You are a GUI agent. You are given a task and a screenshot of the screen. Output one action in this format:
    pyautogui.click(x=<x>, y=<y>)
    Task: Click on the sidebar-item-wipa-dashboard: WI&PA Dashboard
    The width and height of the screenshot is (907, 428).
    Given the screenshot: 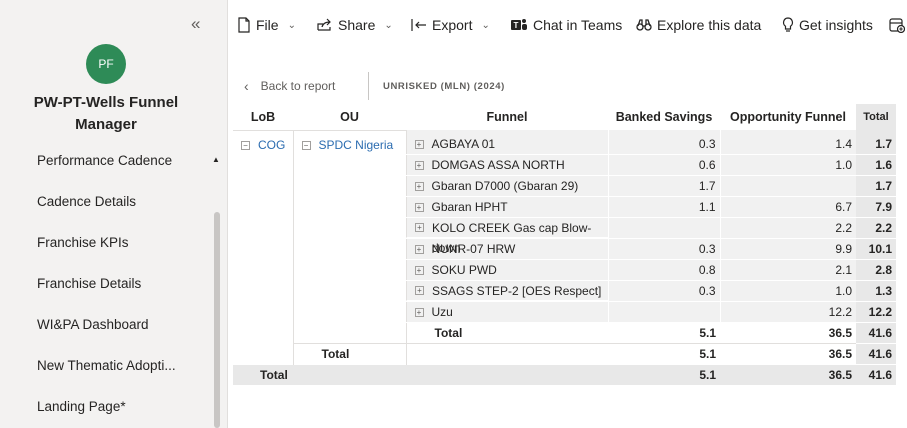 What is the action you would take?
    pyautogui.click(x=93, y=324)
    